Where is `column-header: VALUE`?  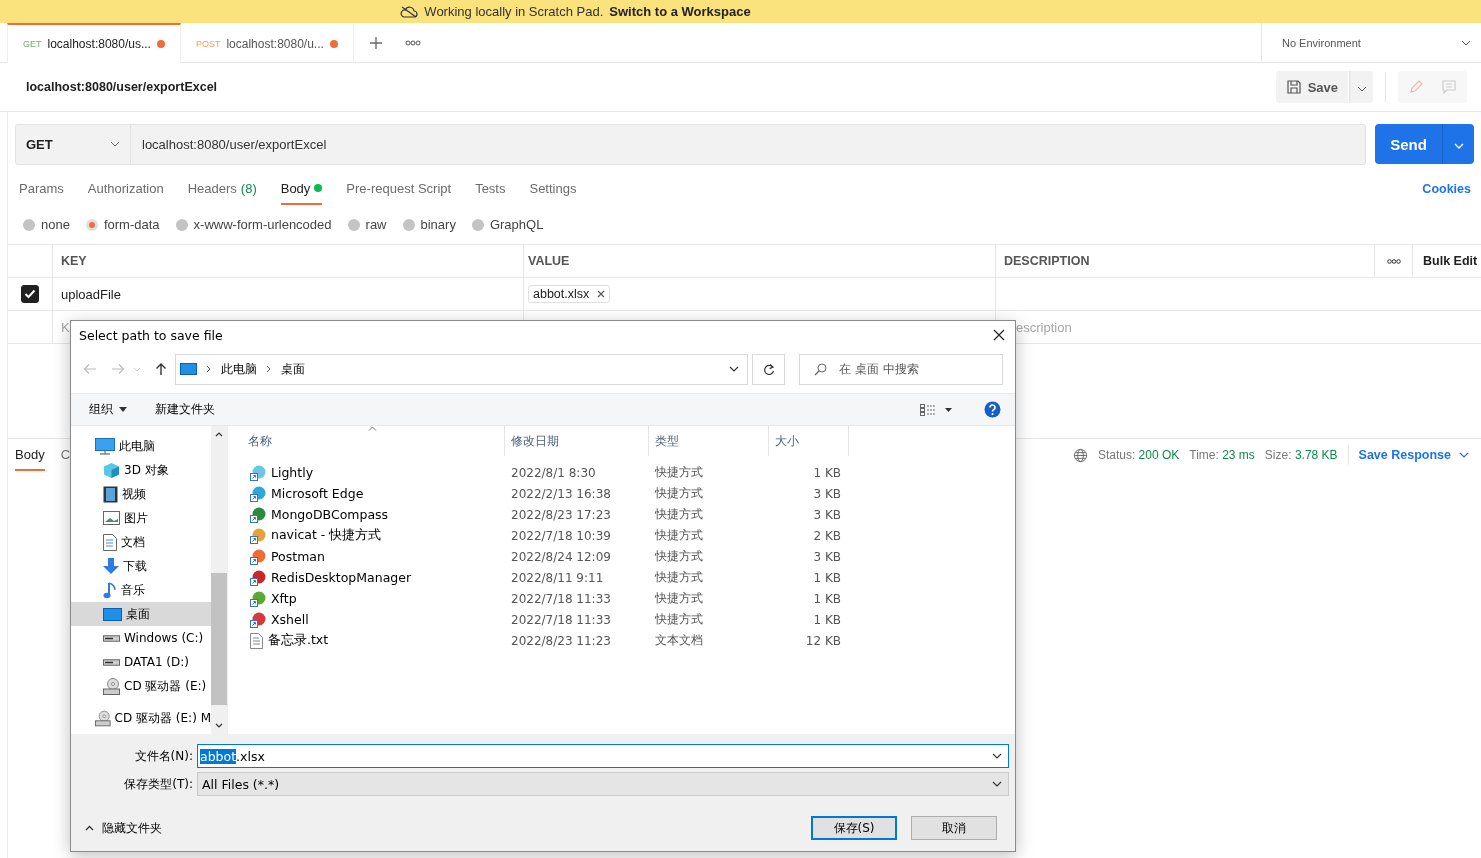
column-header: VALUE is located at coordinates (759, 261).